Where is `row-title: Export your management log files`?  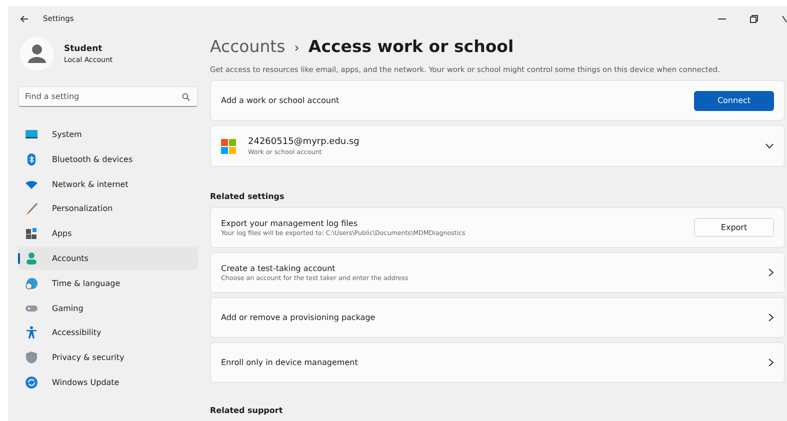
row-title: Export your management log files is located at coordinates (289, 223).